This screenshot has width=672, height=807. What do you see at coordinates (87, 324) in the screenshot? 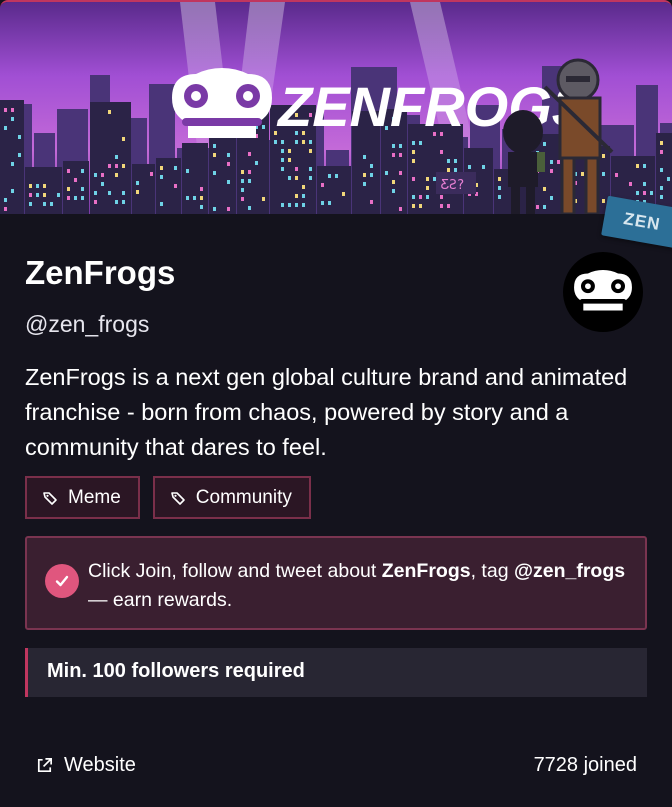
I see `project-handle: @zen_frogs` at bounding box center [87, 324].